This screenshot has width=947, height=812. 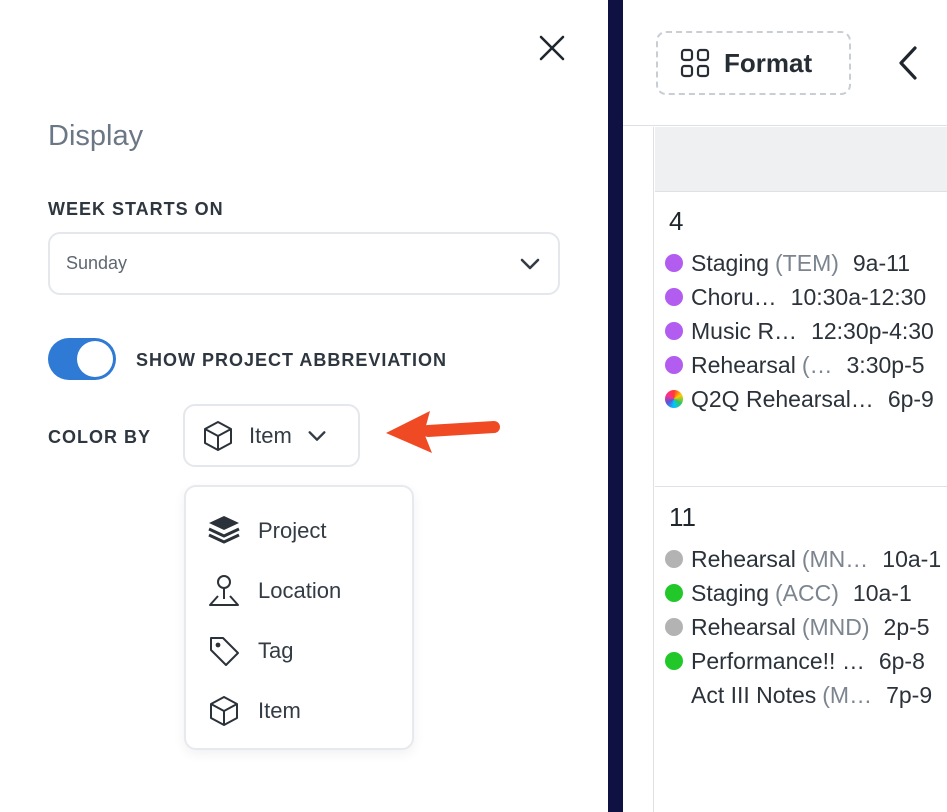 What do you see at coordinates (638, 469) in the screenshot?
I see `time-gutter` at bounding box center [638, 469].